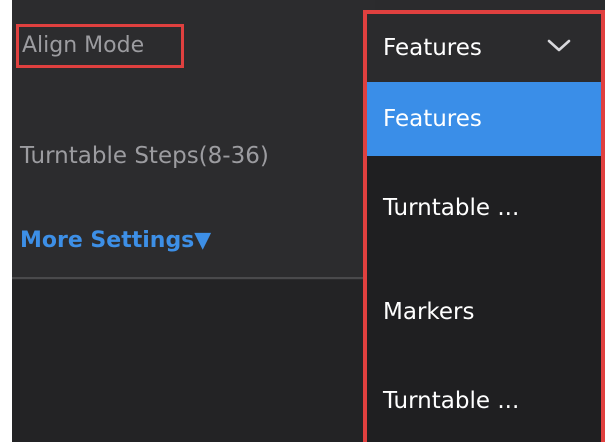 This screenshot has width=605, height=442. Describe the element at coordinates (484, 312) in the screenshot. I see `option-markers: Markers` at that location.